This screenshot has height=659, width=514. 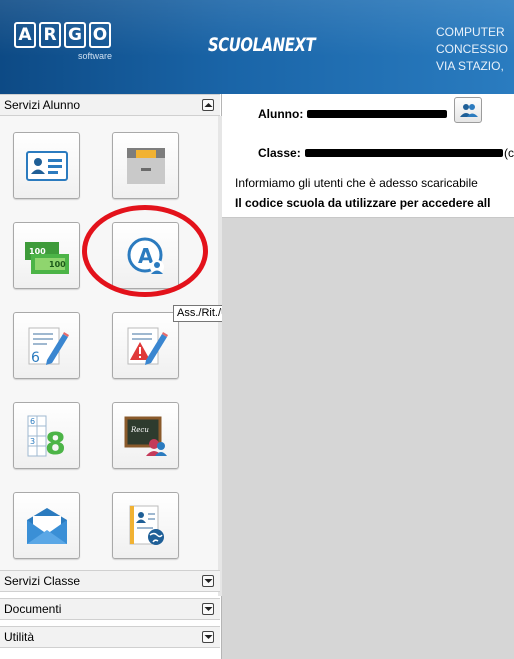 I want to click on banknotes-icon: 100 100, so click(x=47, y=258).